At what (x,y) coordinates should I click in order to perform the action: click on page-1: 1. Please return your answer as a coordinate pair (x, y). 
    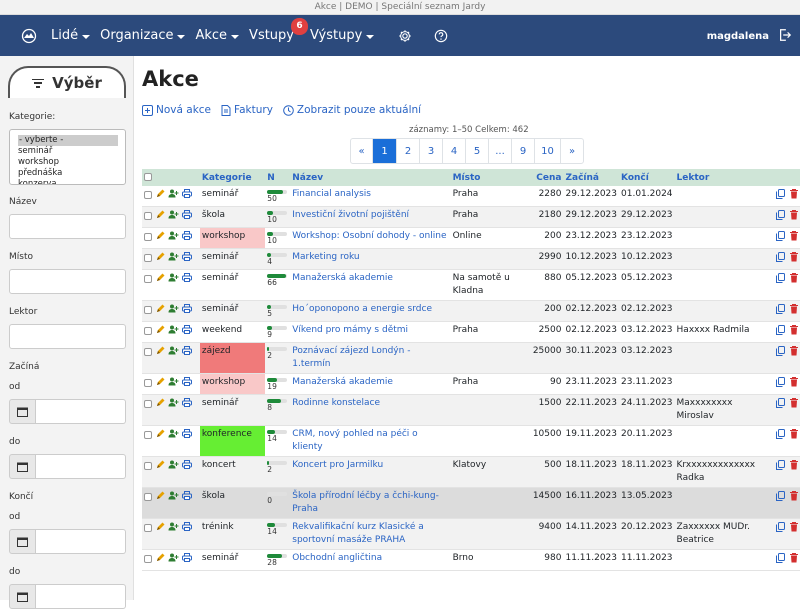
    Looking at the image, I should click on (385, 151).